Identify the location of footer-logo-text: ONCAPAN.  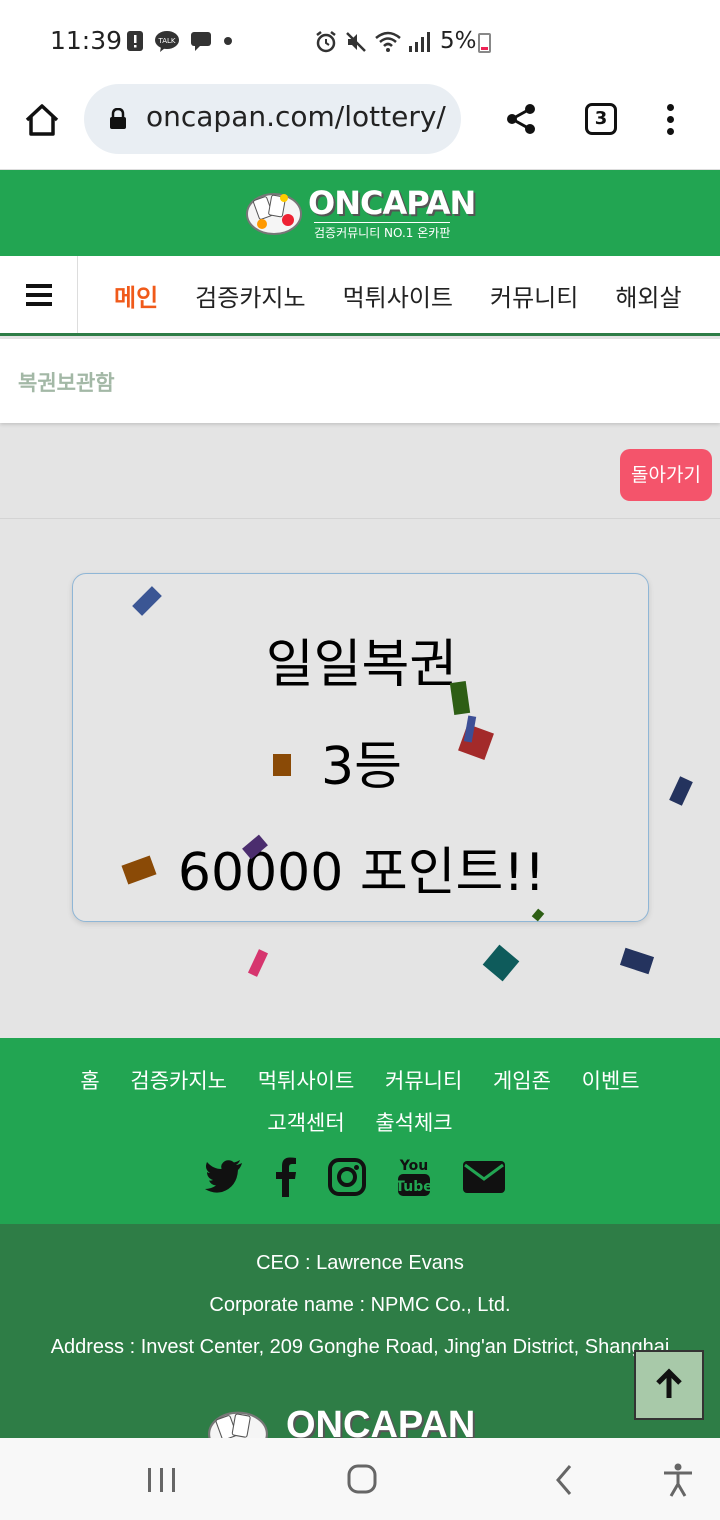
(381, 1423).